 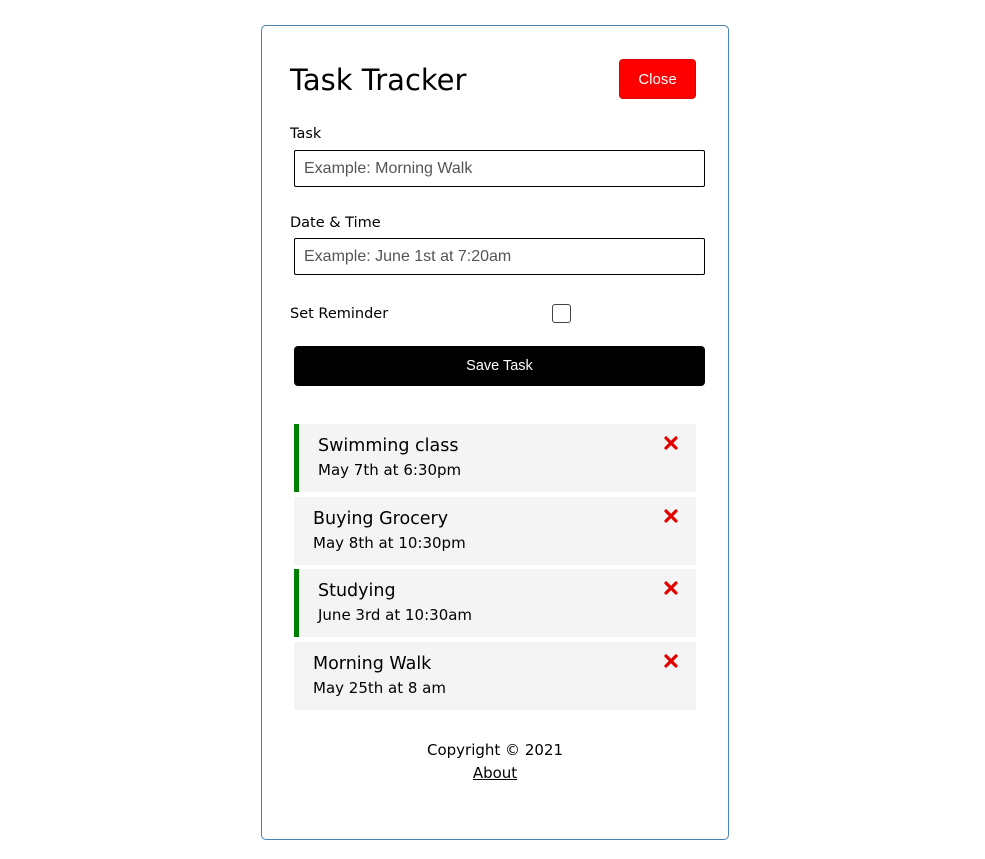 What do you see at coordinates (561, 313) in the screenshot?
I see `reminder-checkbox` at bounding box center [561, 313].